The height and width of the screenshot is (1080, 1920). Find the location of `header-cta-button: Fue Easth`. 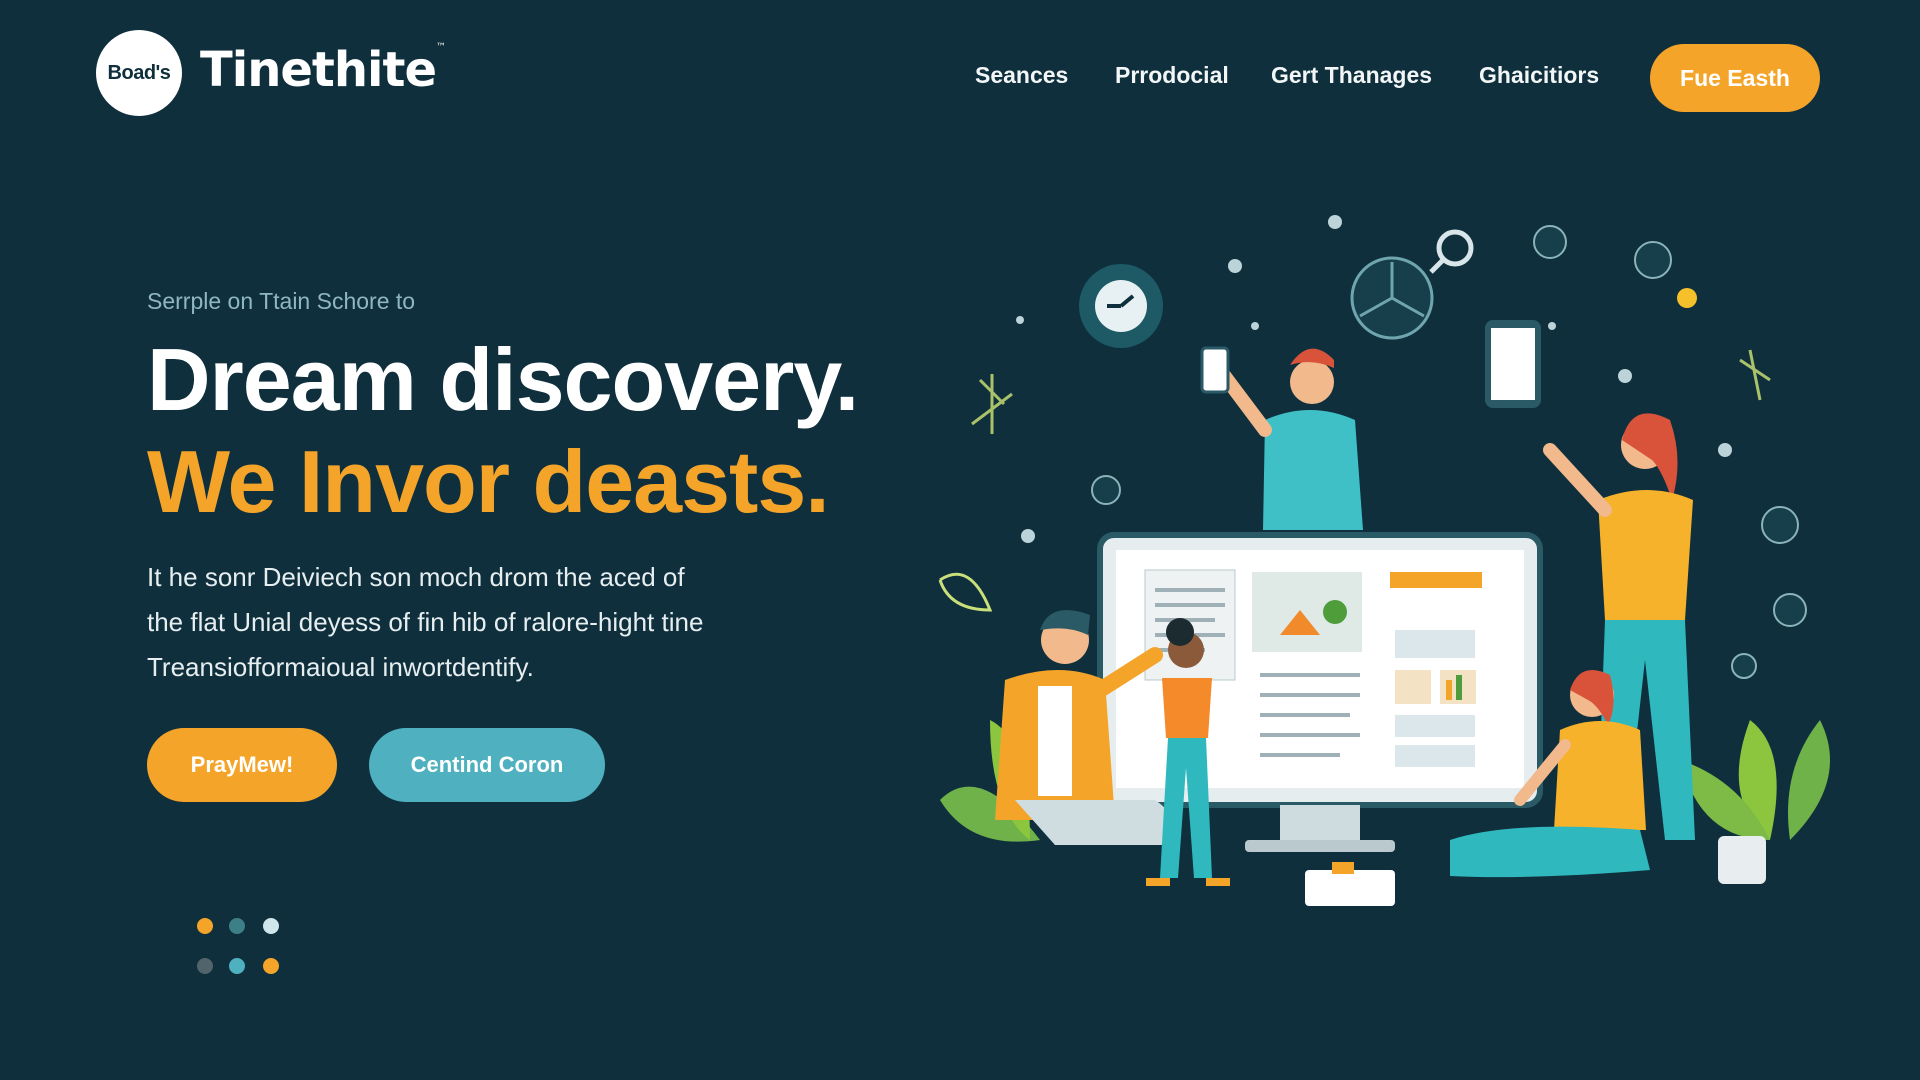

header-cta-button: Fue Easth is located at coordinates (1735, 78).